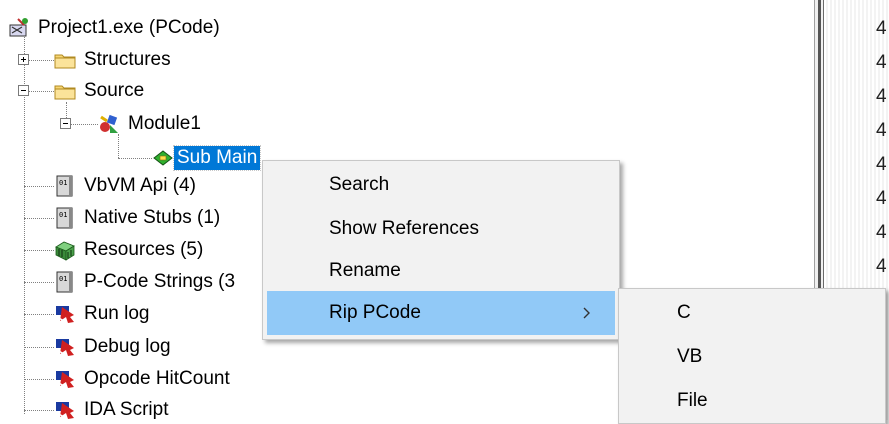 This screenshot has height=424, width=889. Describe the element at coordinates (65, 250) in the screenshot. I see `resources-icon` at that location.